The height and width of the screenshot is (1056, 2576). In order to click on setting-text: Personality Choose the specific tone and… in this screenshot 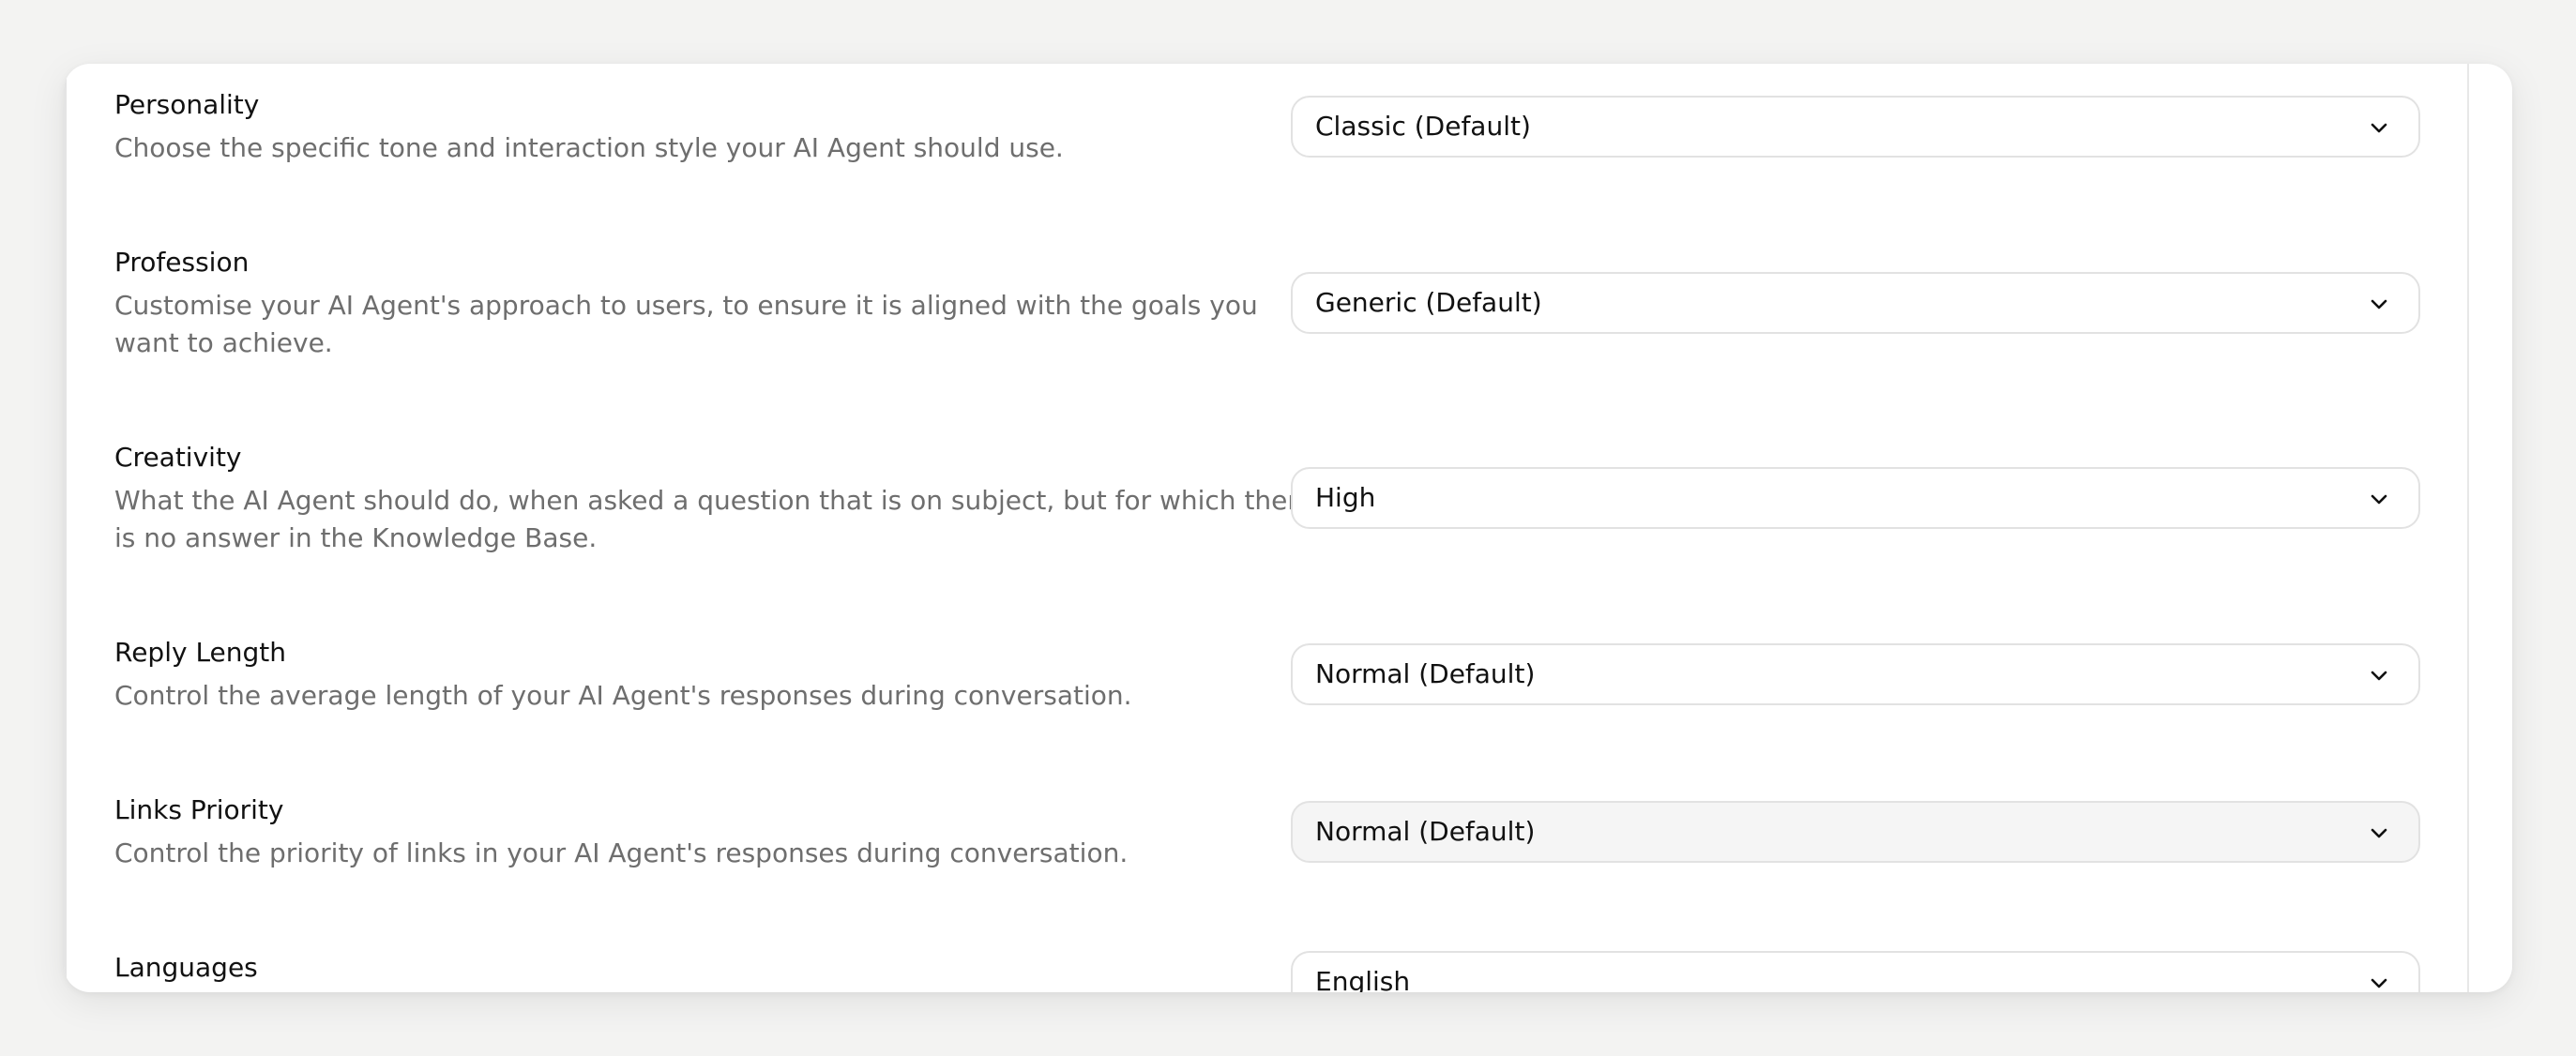, I will do `click(715, 127)`.